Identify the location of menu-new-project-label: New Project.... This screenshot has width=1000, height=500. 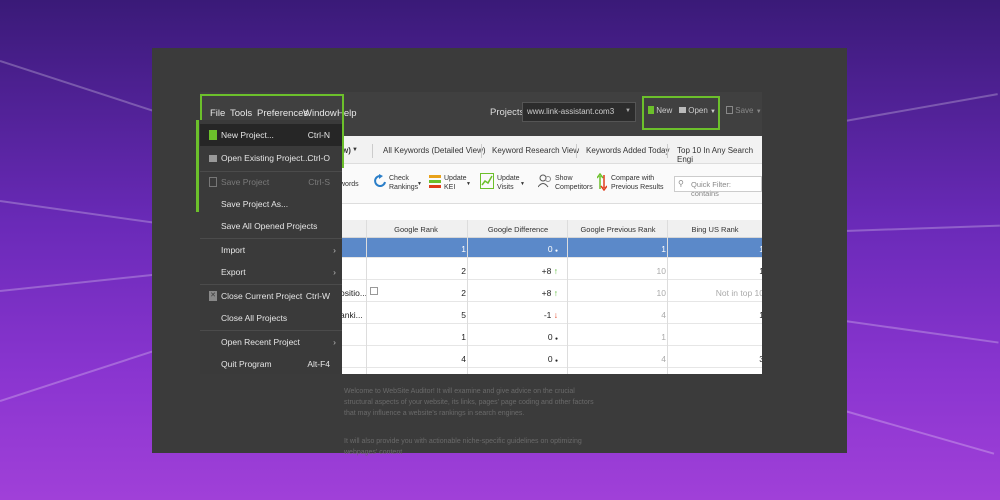
(247, 135).